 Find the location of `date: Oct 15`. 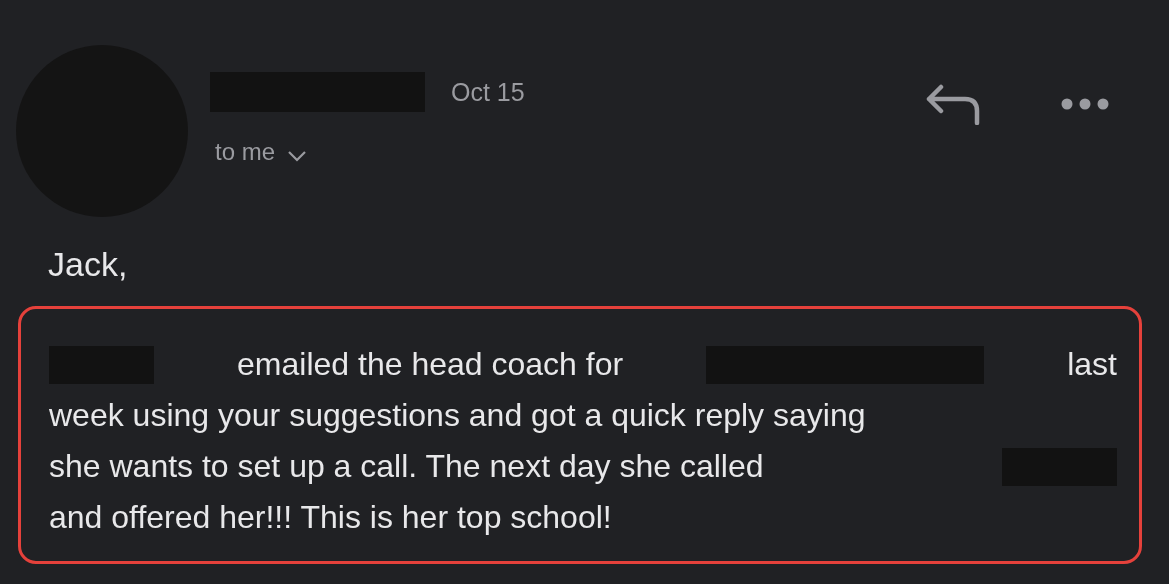

date: Oct 15 is located at coordinates (488, 92).